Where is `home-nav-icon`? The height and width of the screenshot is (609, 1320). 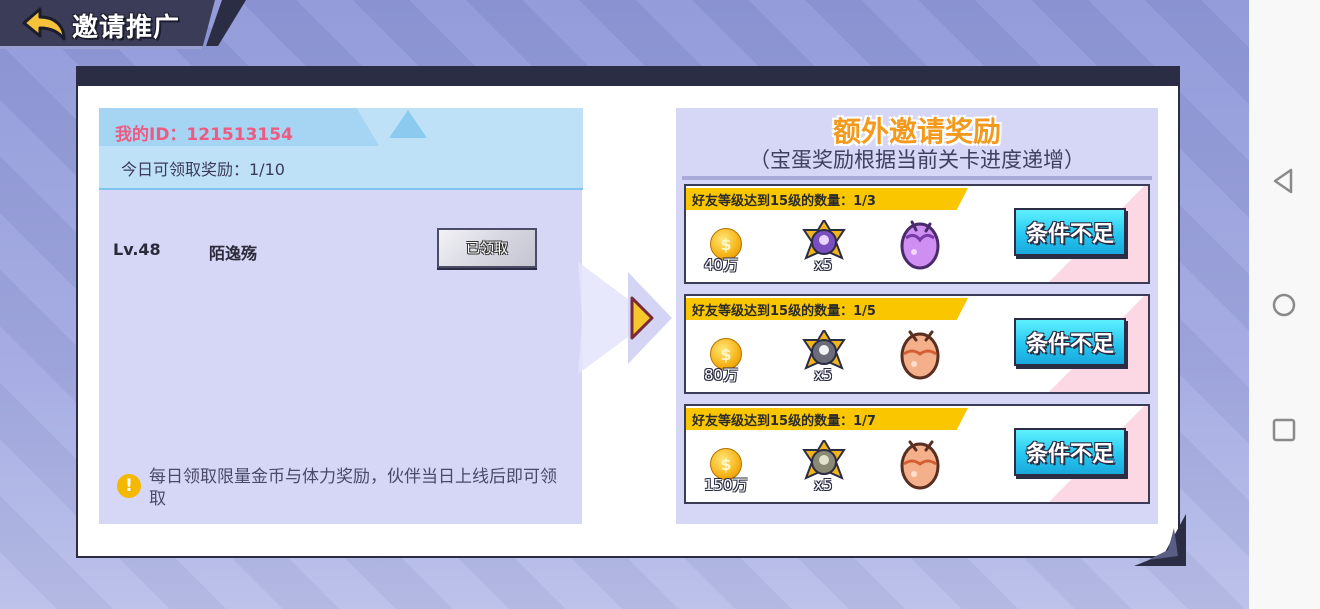
home-nav-icon is located at coordinates (1284, 305).